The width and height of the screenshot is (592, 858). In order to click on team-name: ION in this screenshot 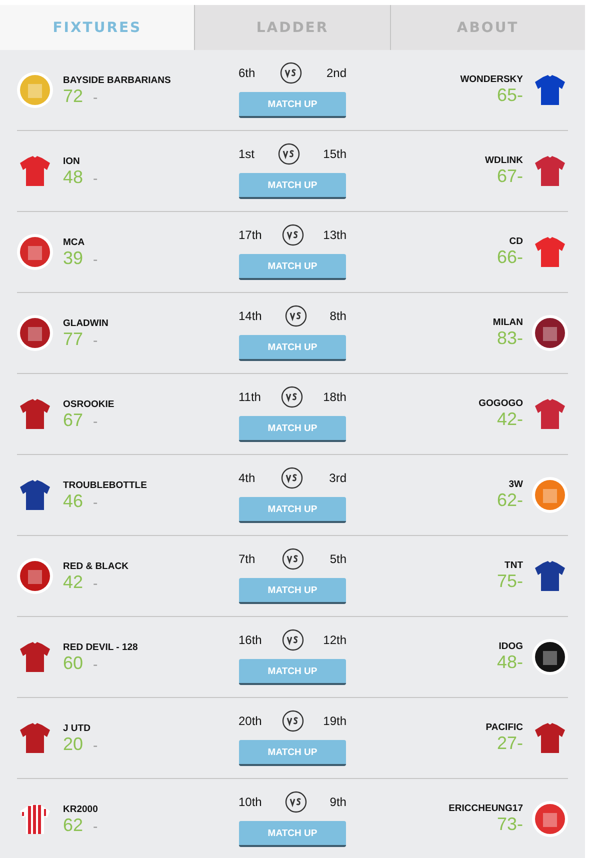, I will do `click(72, 161)`.